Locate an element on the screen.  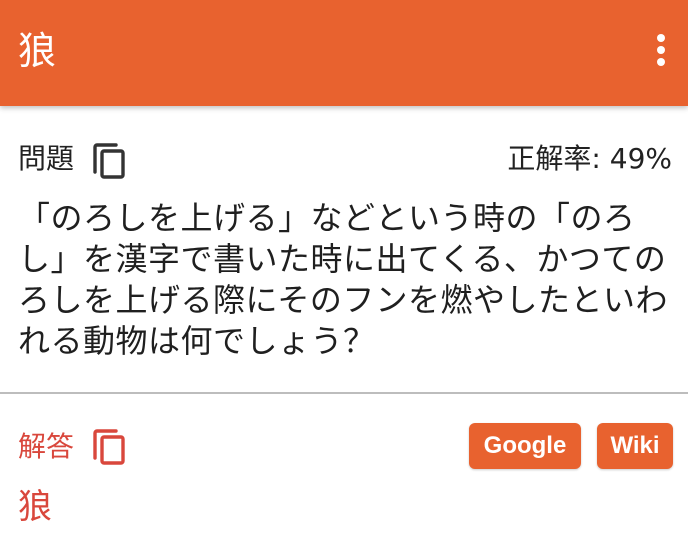
answer-text: 狼 is located at coordinates (35, 507).